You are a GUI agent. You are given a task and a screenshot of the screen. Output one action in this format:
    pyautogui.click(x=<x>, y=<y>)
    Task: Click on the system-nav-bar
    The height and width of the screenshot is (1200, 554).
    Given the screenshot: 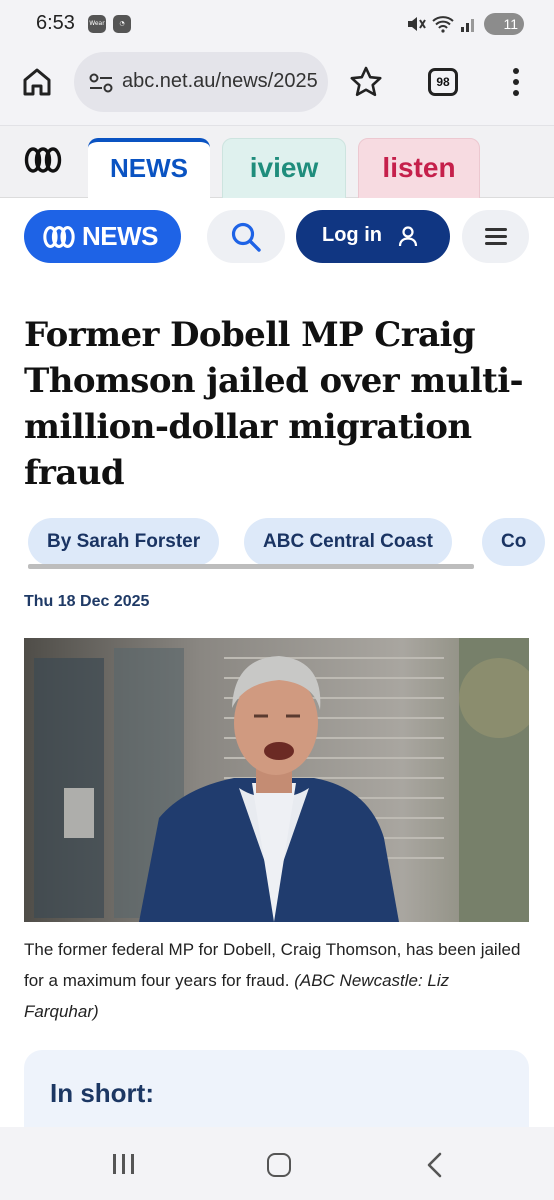 What is the action you would take?
    pyautogui.click(x=277, y=1163)
    